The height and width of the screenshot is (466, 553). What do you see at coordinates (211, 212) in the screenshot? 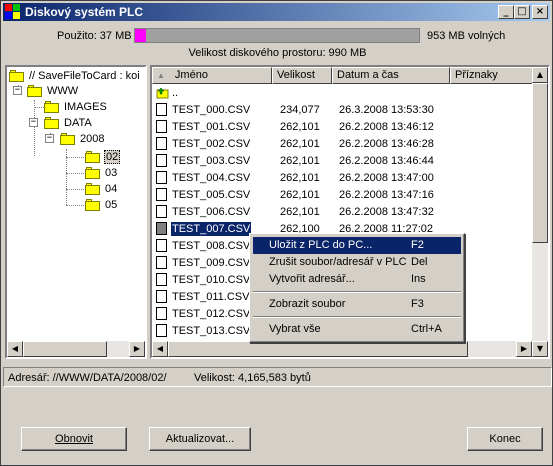
I see `file-name: TEST_006.CSV` at bounding box center [211, 212].